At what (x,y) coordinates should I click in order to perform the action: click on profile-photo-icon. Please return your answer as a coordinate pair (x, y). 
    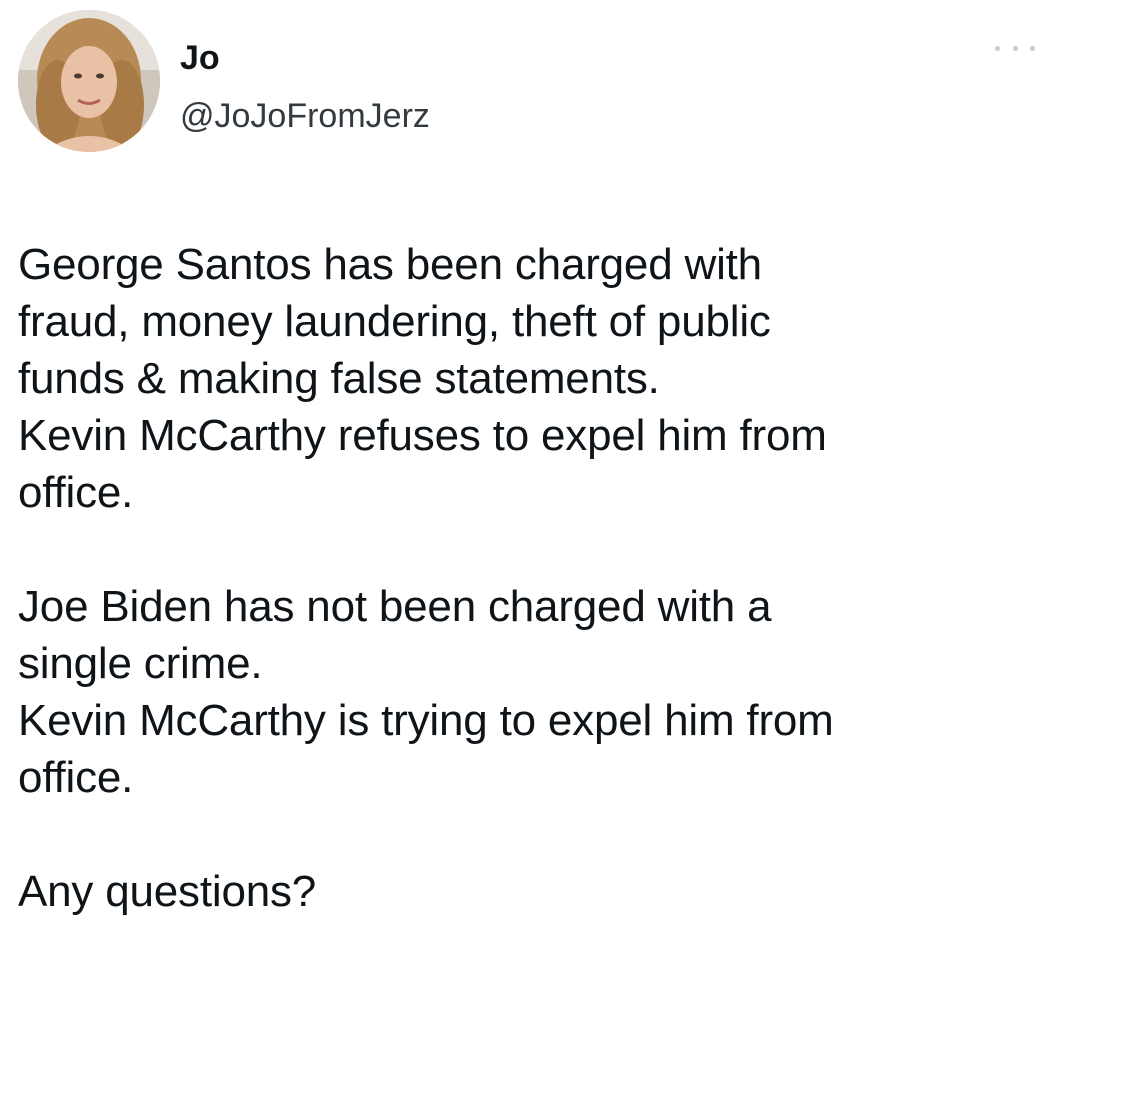
    Looking at the image, I should click on (89, 81).